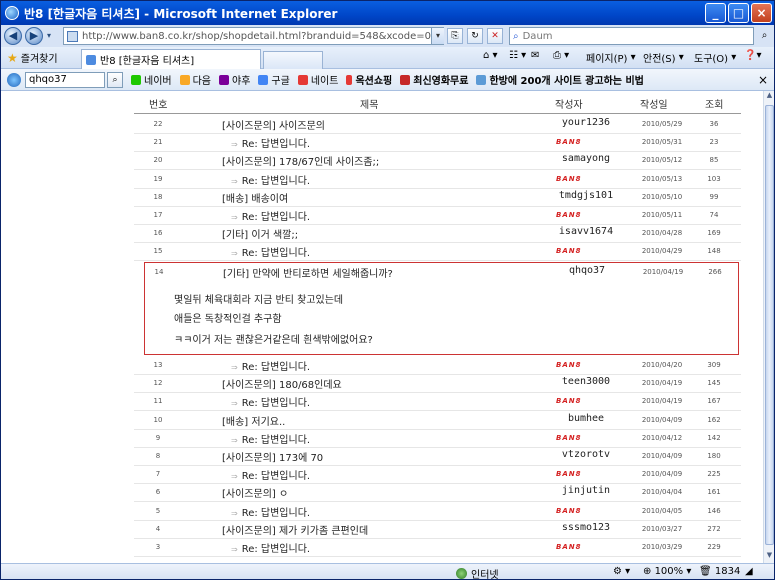 The height and width of the screenshot is (580, 775). I want to click on zoom-control: ⊕ 100% ▾, so click(667, 571).